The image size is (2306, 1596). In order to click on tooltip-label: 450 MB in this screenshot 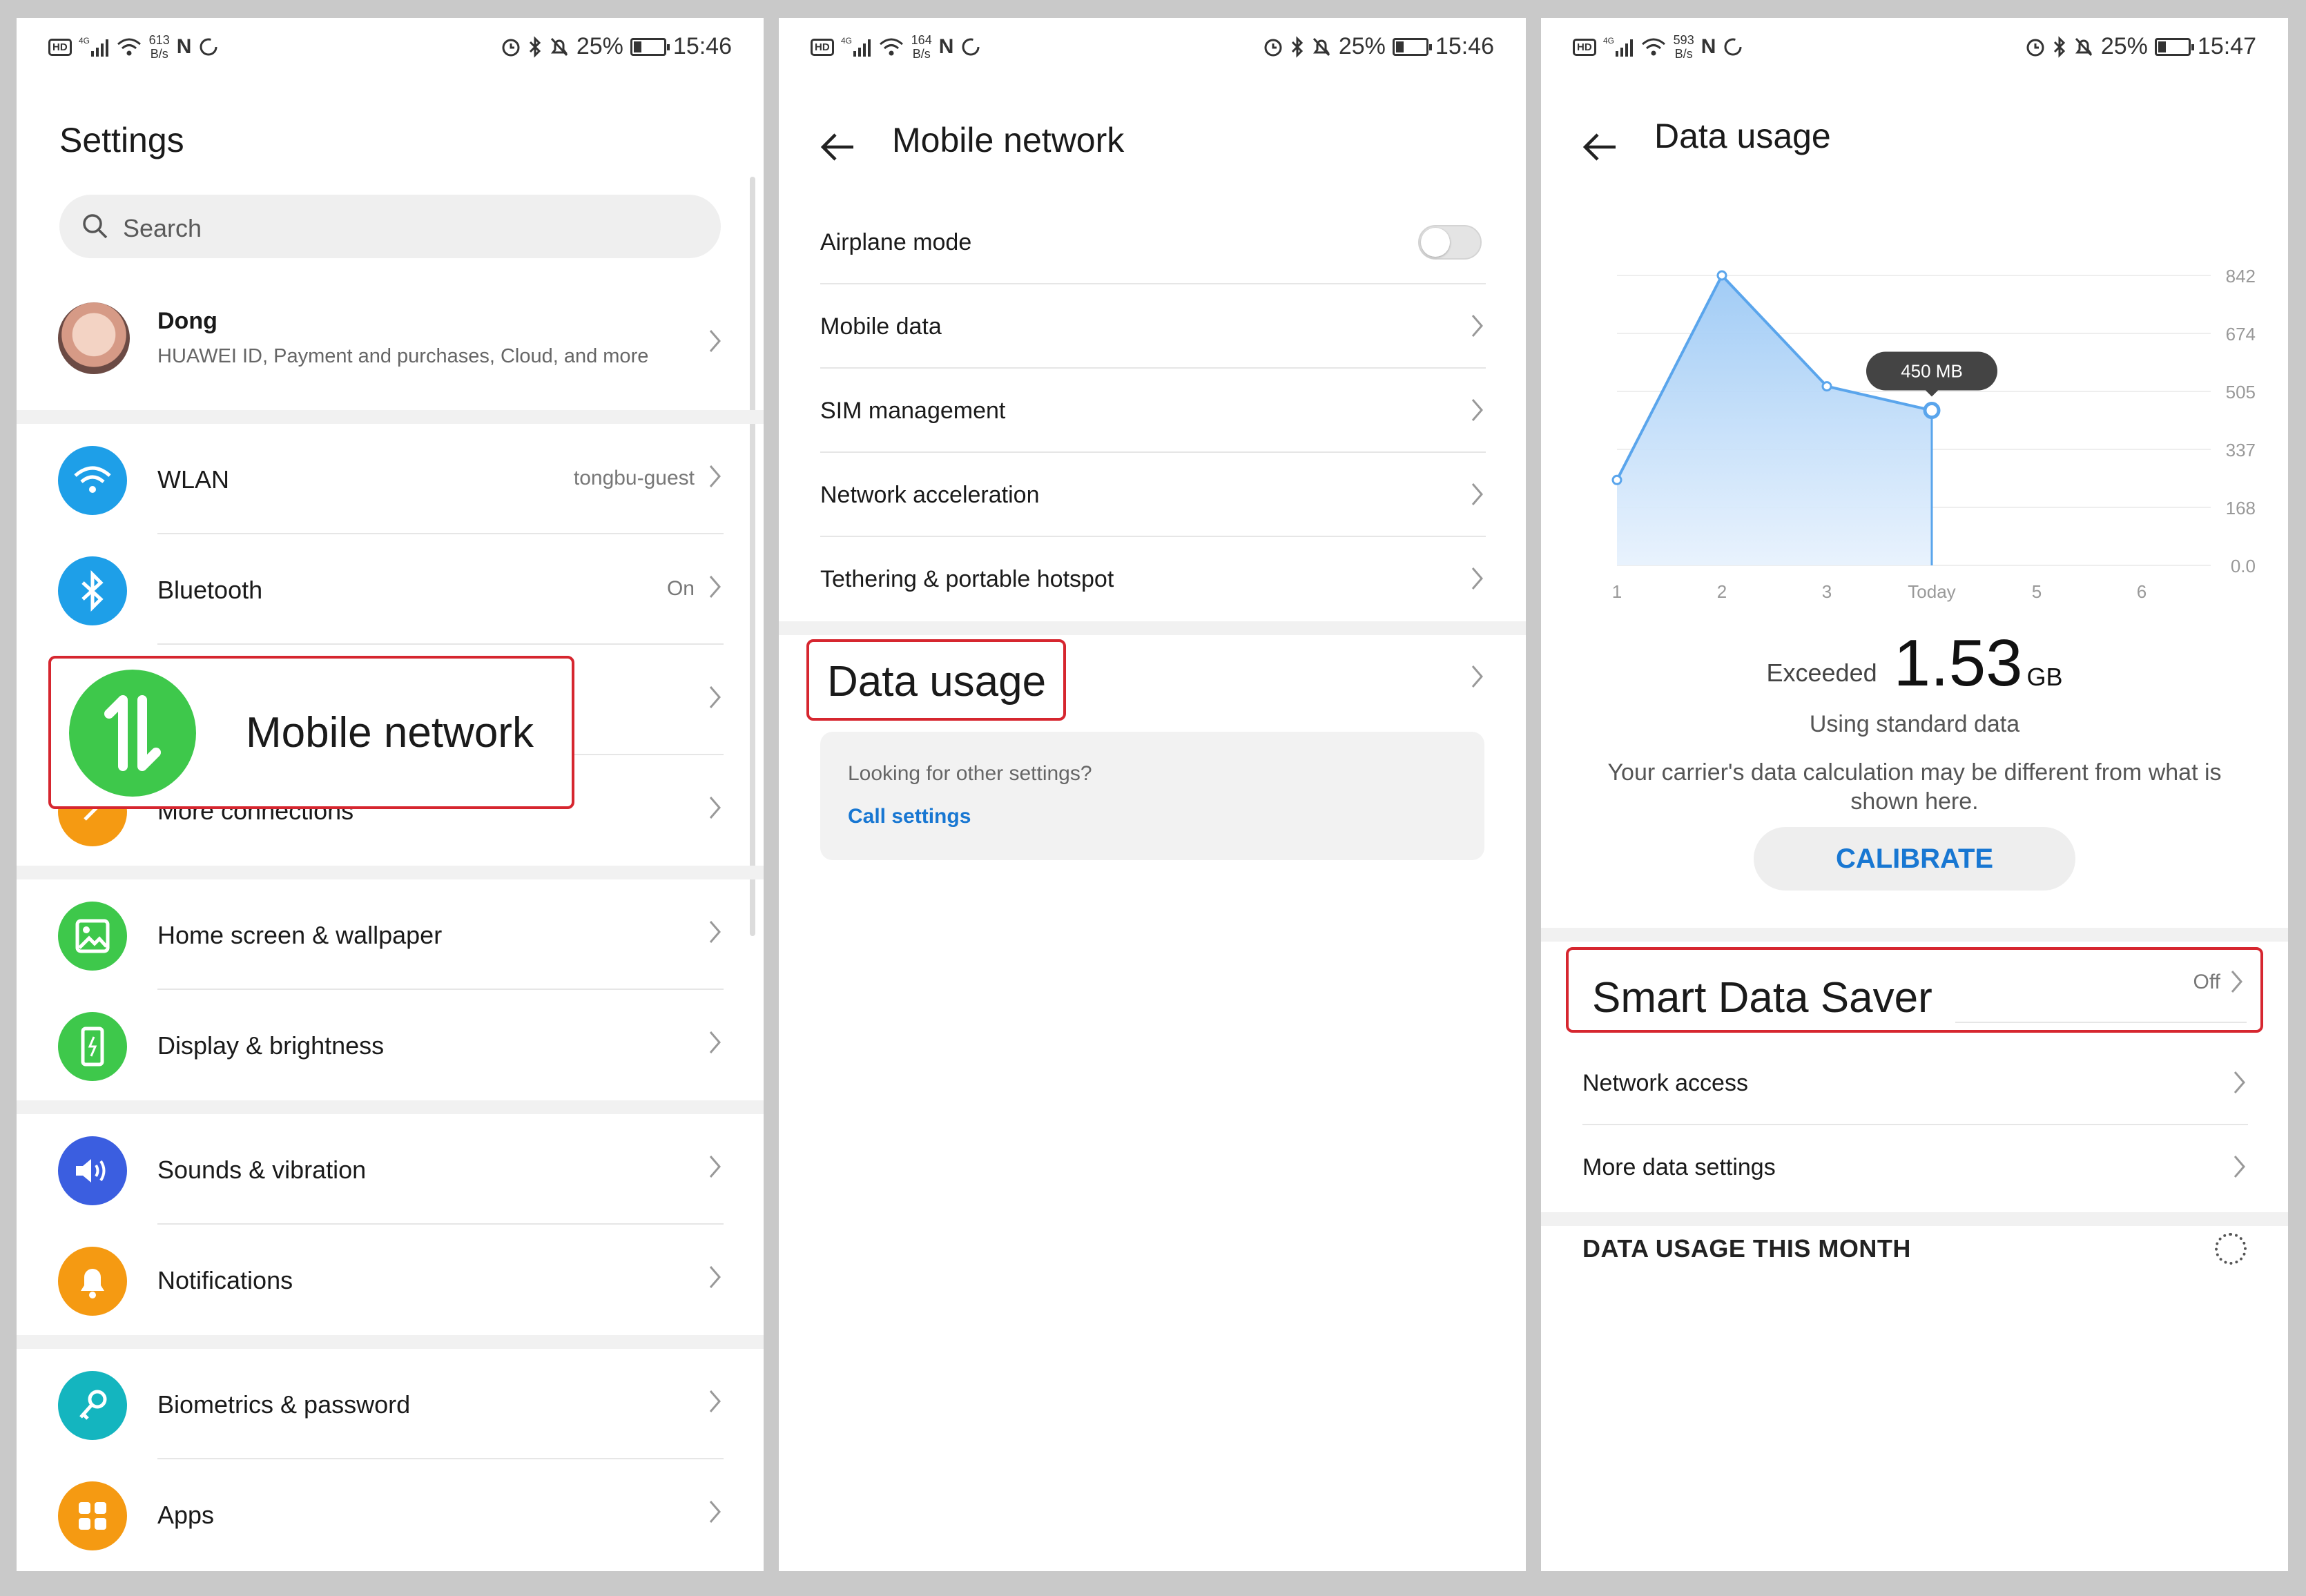, I will do `click(1932, 371)`.